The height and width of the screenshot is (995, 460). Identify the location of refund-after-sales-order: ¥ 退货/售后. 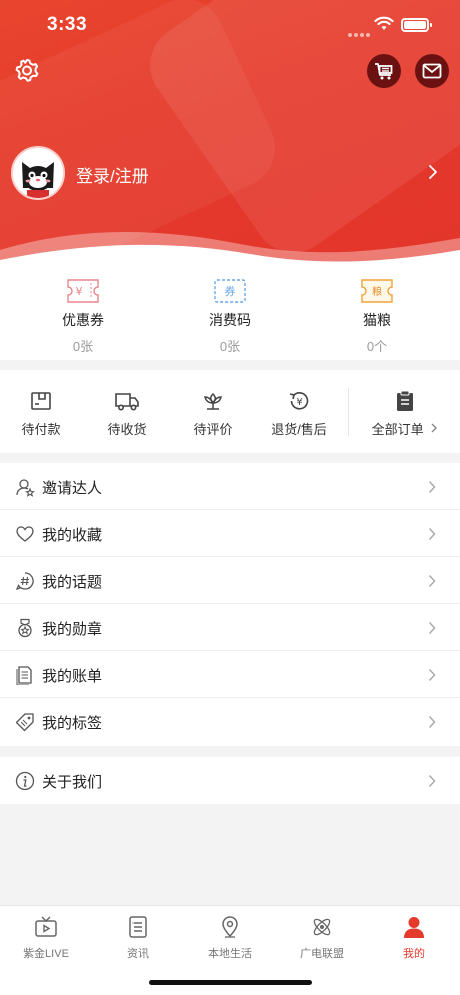
(299, 414).